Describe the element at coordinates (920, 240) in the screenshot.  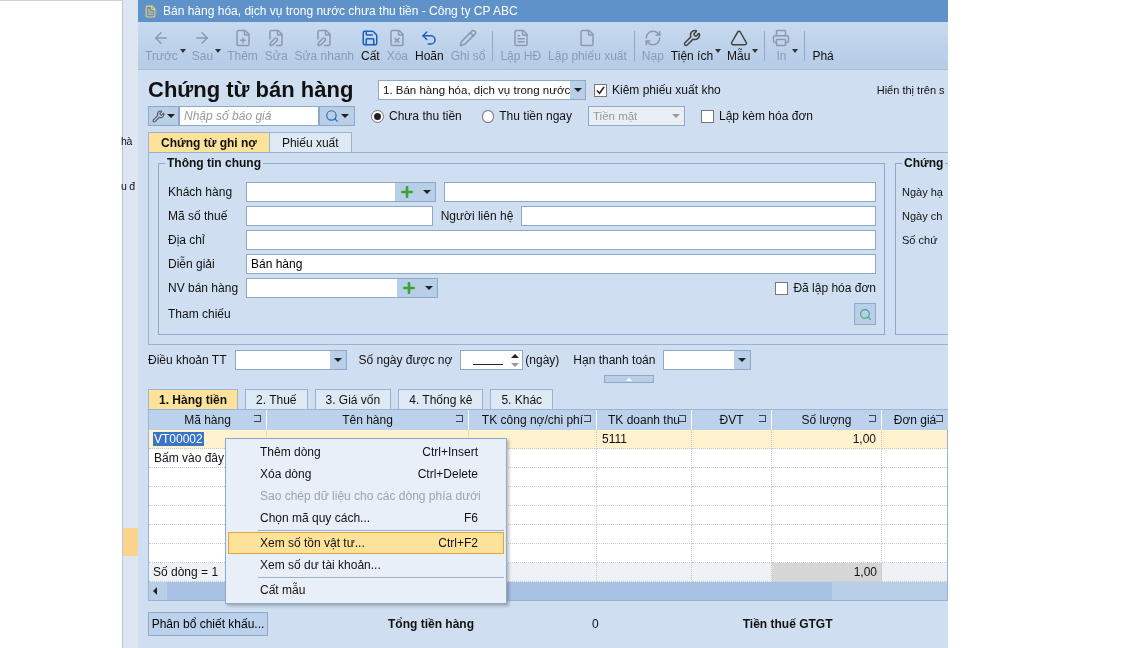
I see `field-label: Số chứ` at that location.